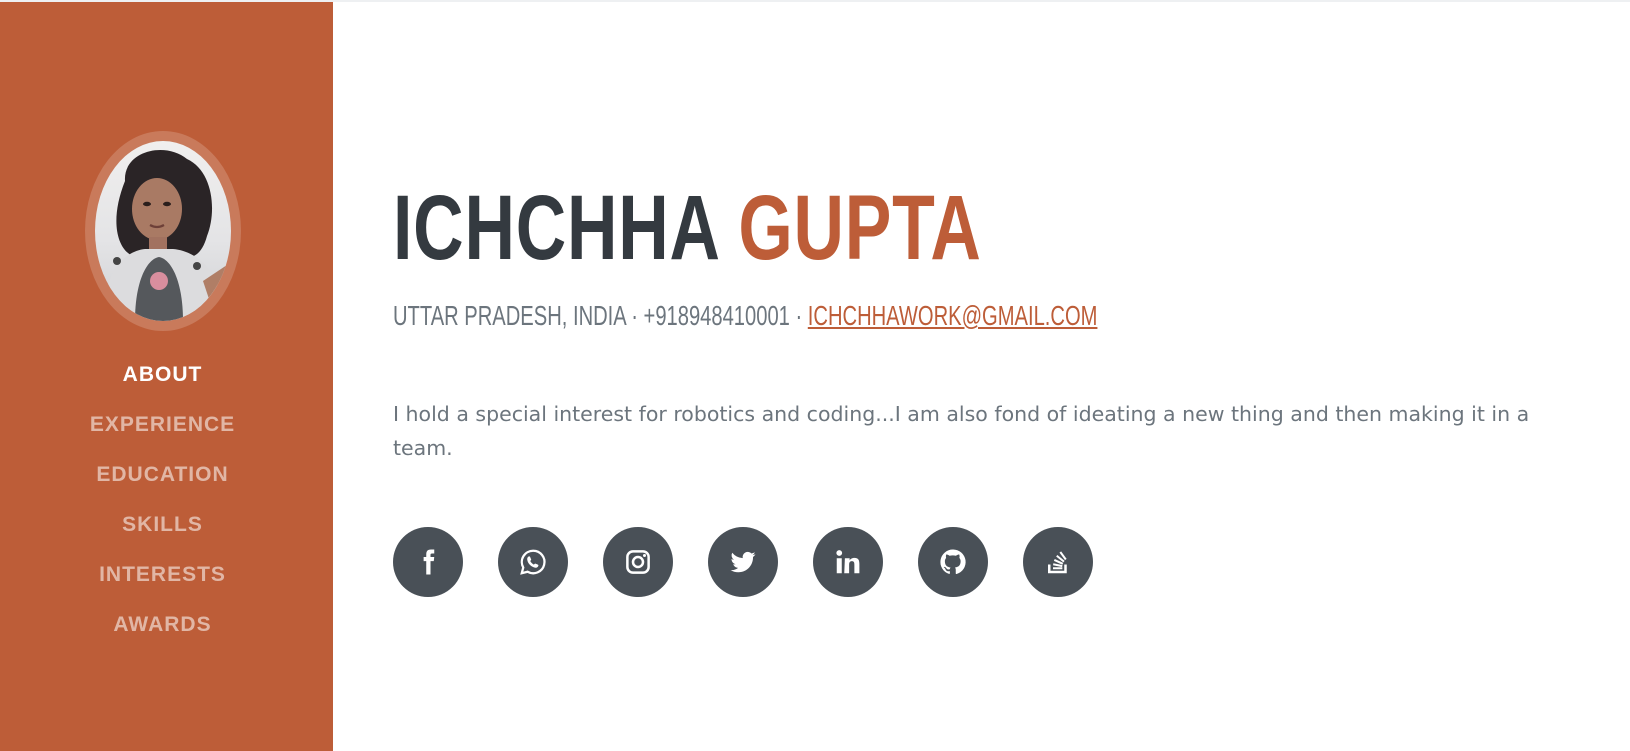  Describe the element at coordinates (953, 315) in the screenshot. I see `email-link: ICHCHHAWORK@GMAIL.COM` at that location.